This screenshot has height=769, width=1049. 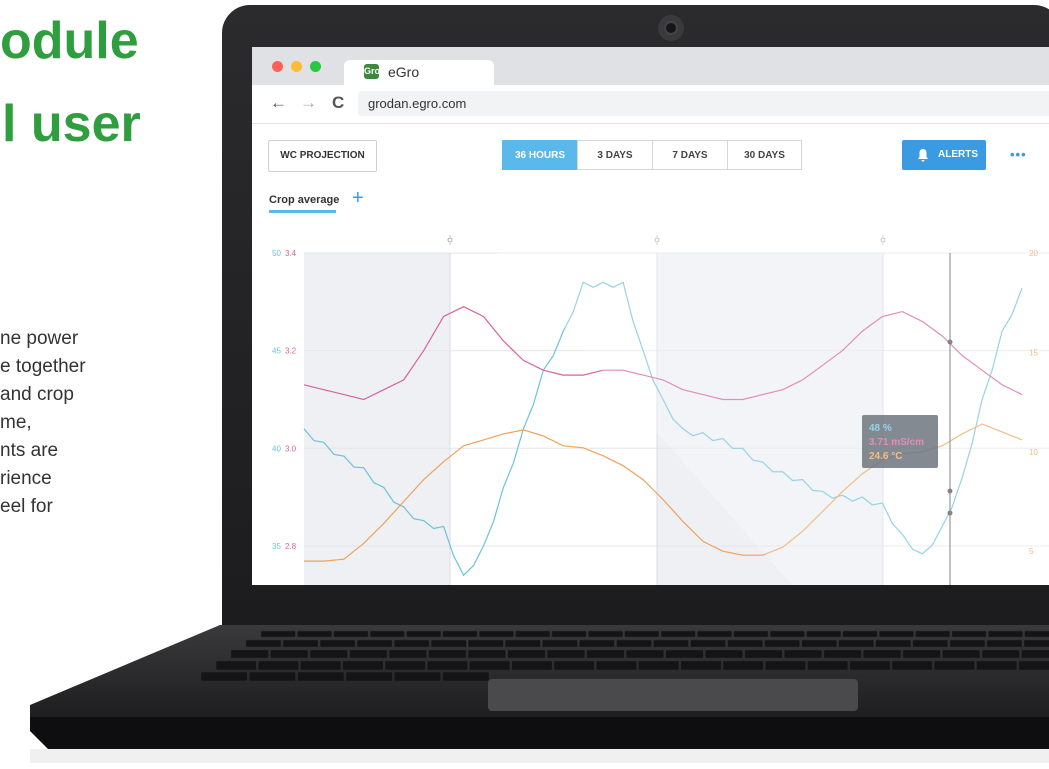 What do you see at coordinates (419, 72) in the screenshot?
I see `browser-tab: Gro eGro` at bounding box center [419, 72].